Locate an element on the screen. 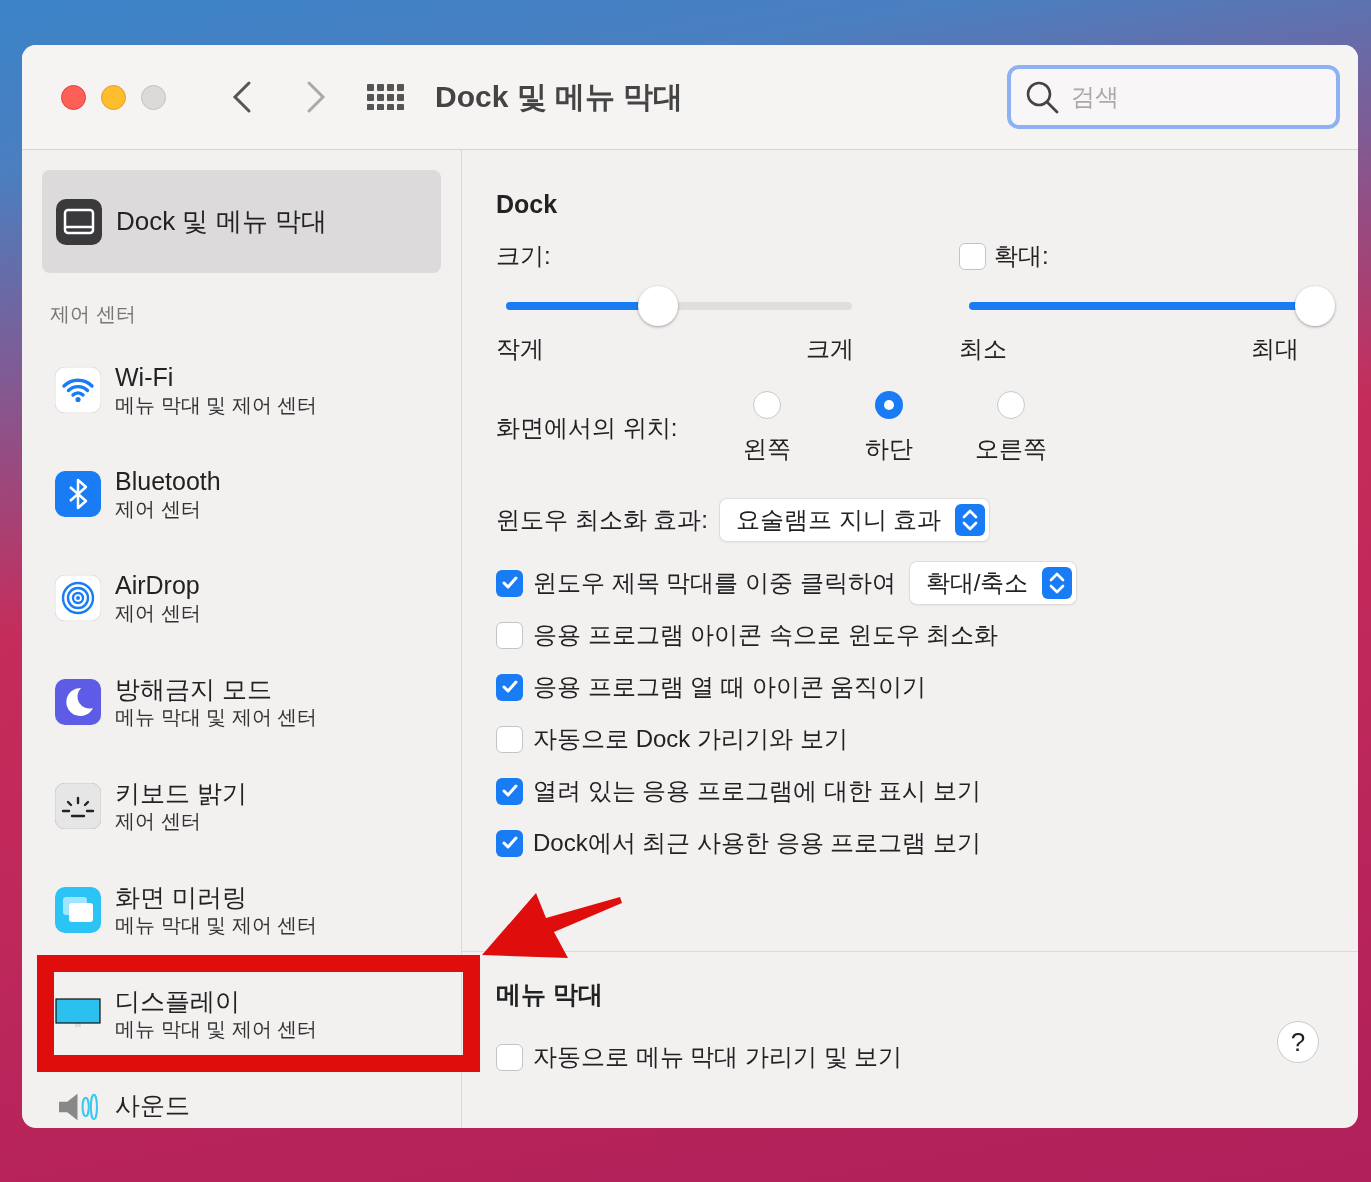 This screenshot has height=1182, width=1371. slider-max-label: 크게 is located at coordinates (830, 349).